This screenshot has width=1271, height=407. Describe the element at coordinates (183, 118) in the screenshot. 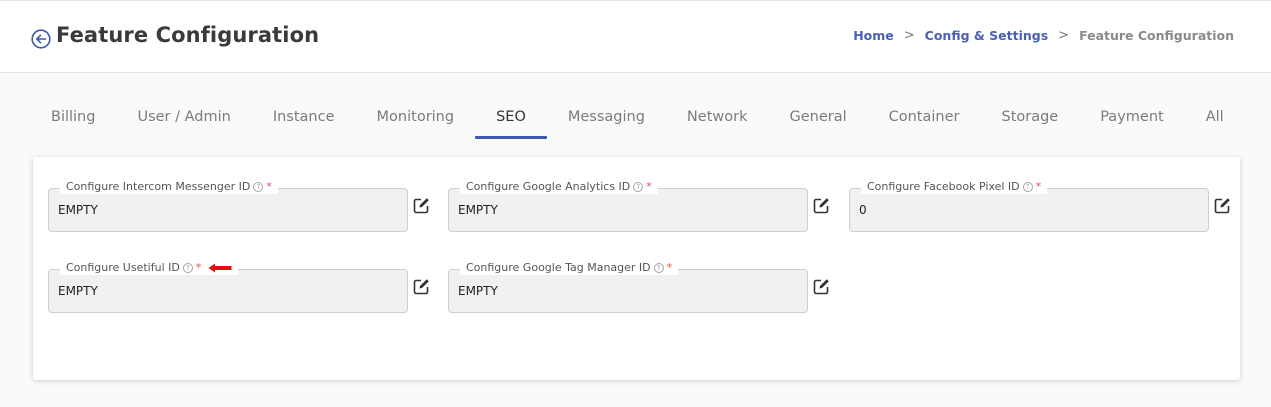

I see `tab-user-admin: User / Admin` at that location.